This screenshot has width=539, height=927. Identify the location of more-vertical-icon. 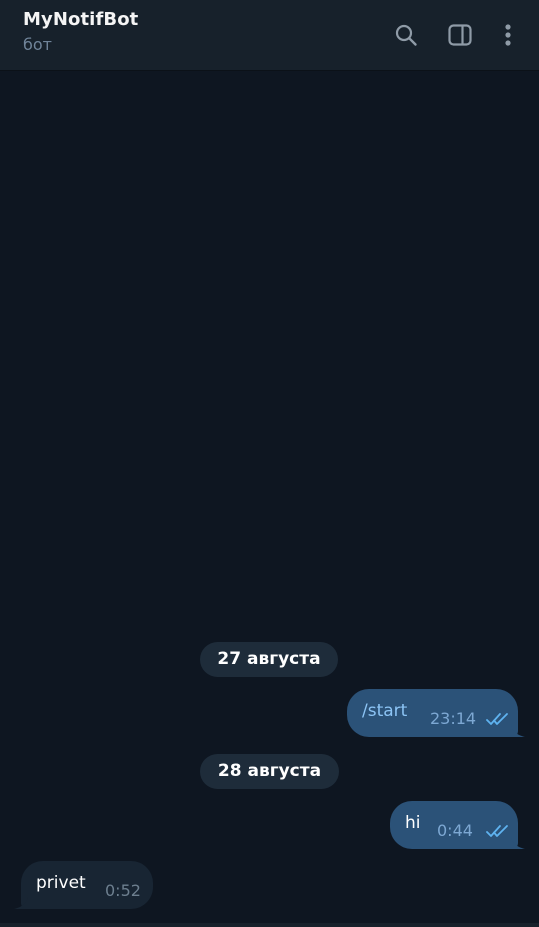
(508, 35).